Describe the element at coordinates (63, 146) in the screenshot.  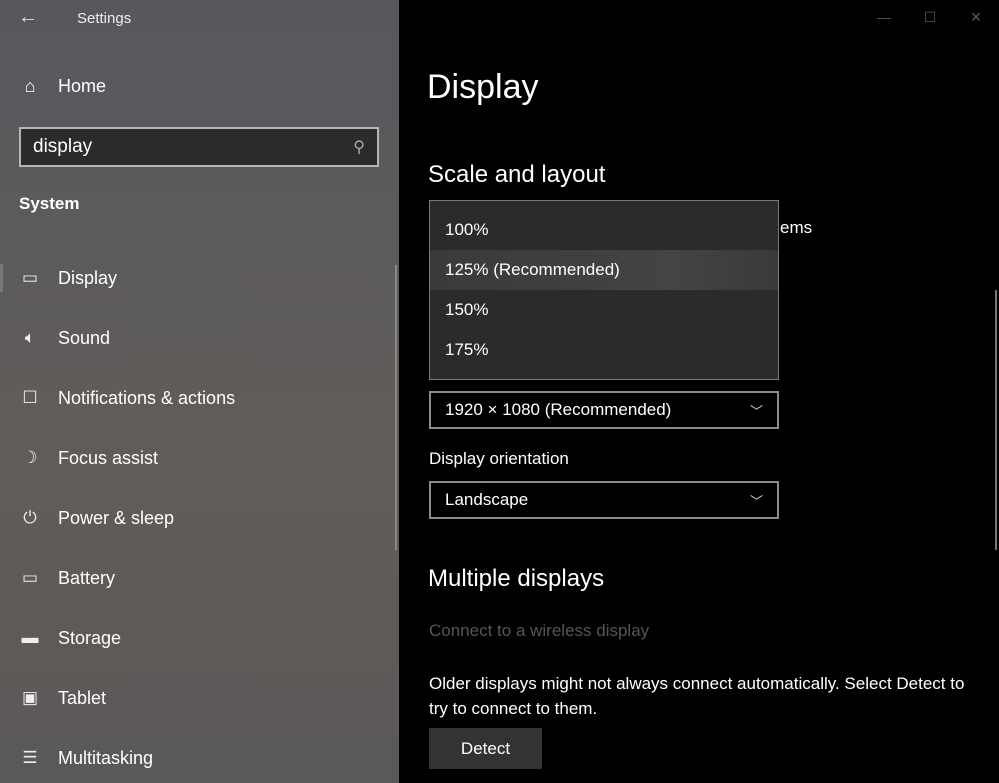
I see `search-value: display` at that location.